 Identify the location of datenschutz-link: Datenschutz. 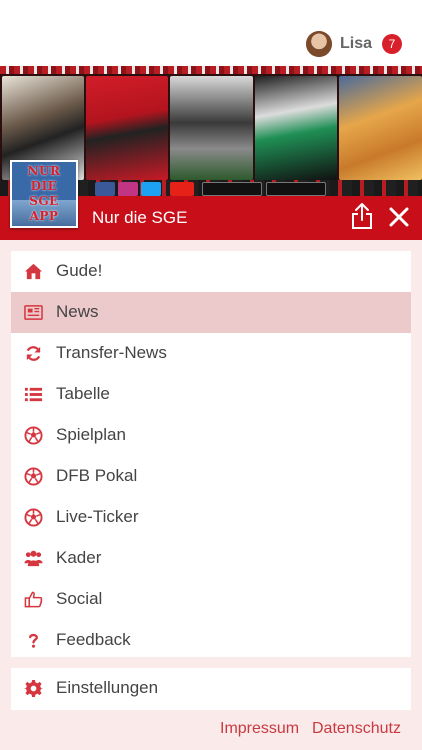
(356, 729).